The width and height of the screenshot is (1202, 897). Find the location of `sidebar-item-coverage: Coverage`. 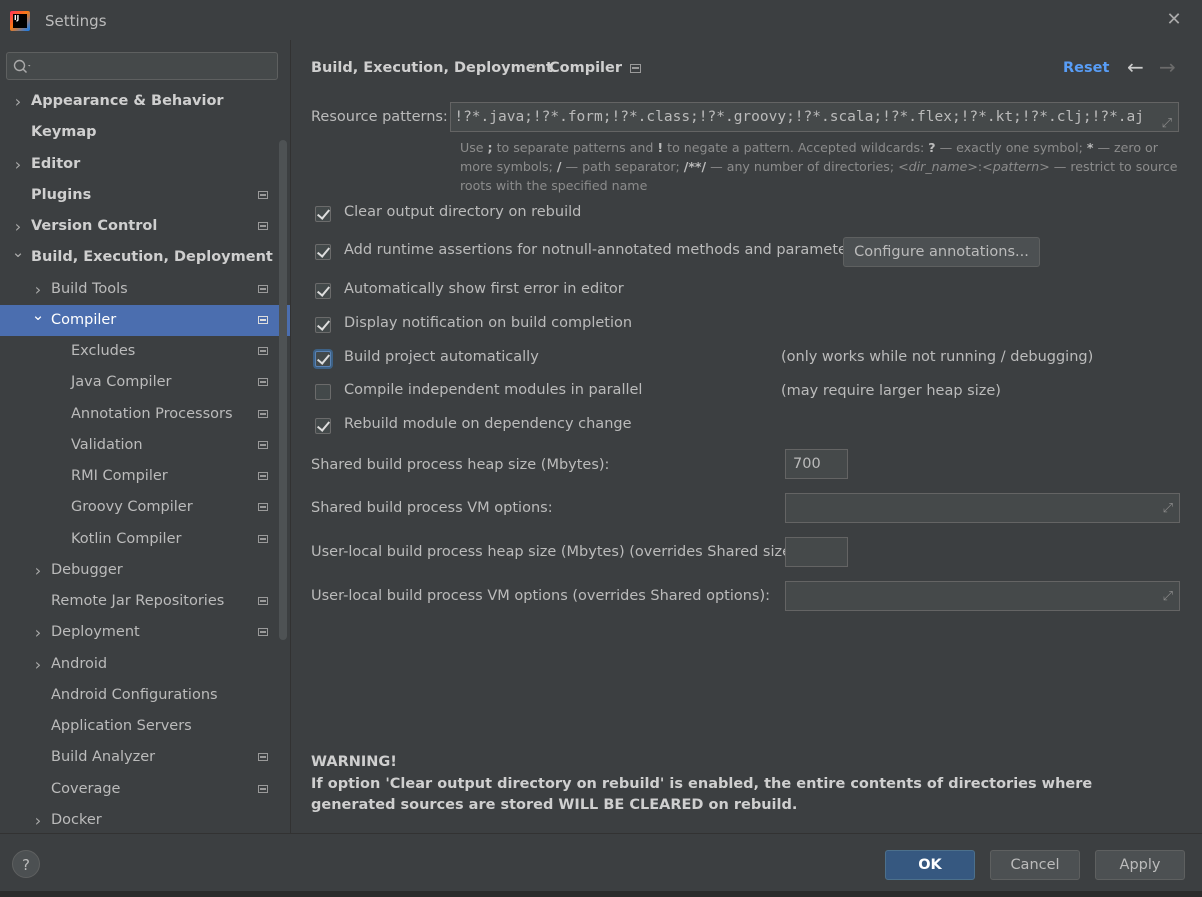

sidebar-item-coverage: Coverage is located at coordinates (145, 789).